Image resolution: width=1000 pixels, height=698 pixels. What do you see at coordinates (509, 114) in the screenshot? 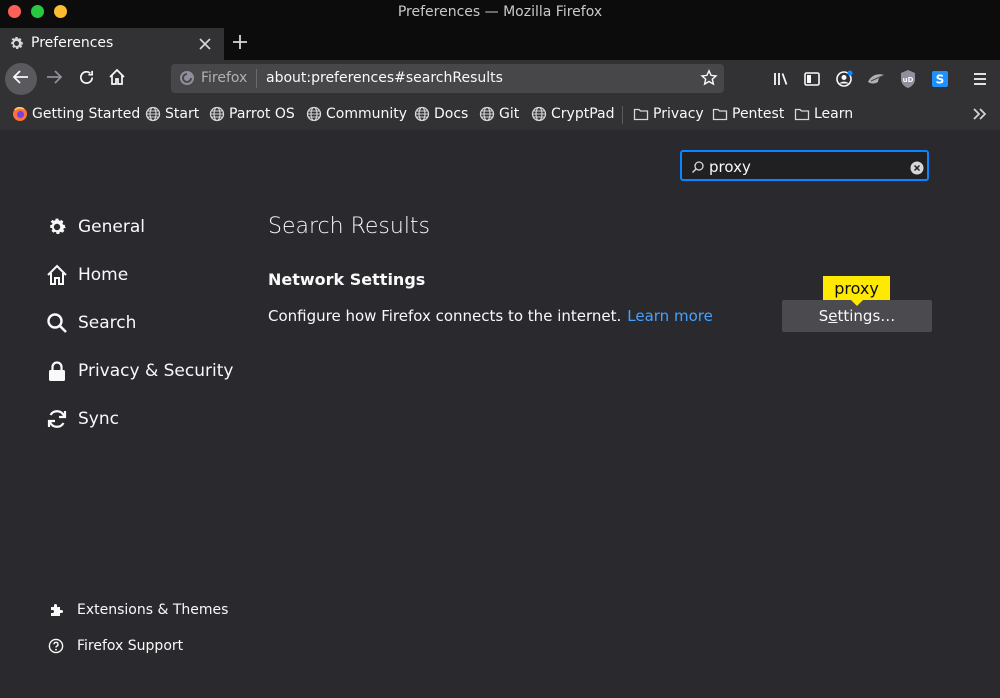
I see `bookmark-label: Git` at bounding box center [509, 114].